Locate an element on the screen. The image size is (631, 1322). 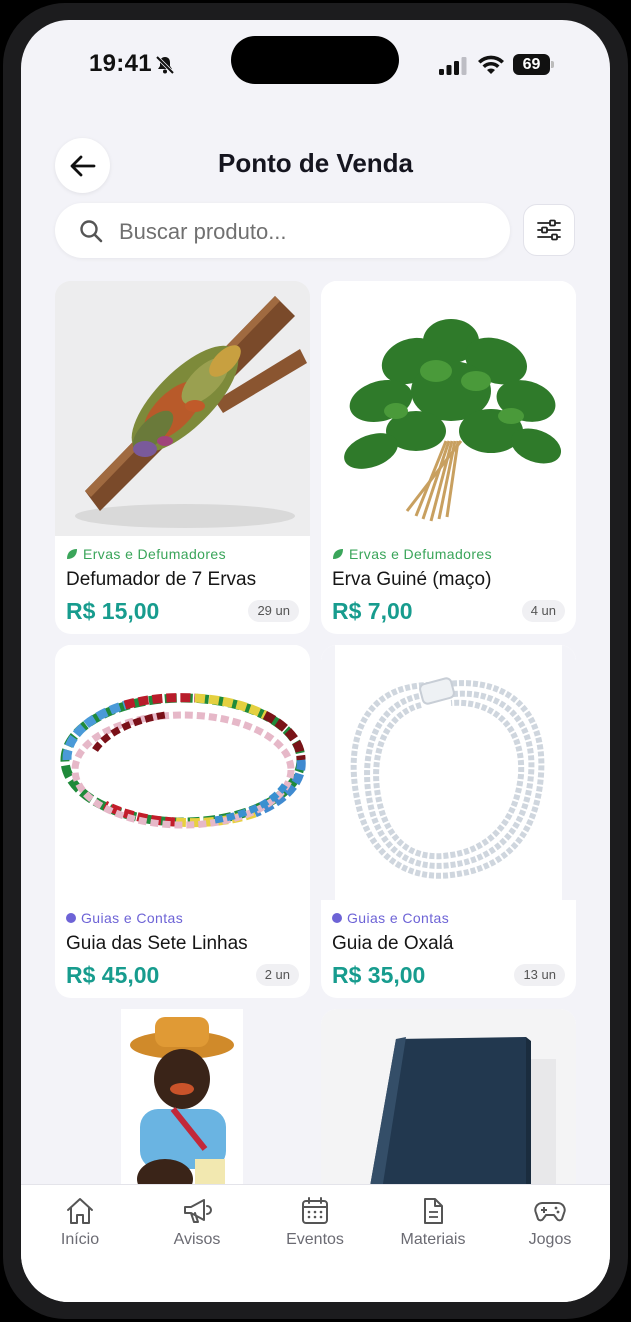
gamepad-icon is located at coordinates (550, 1212).